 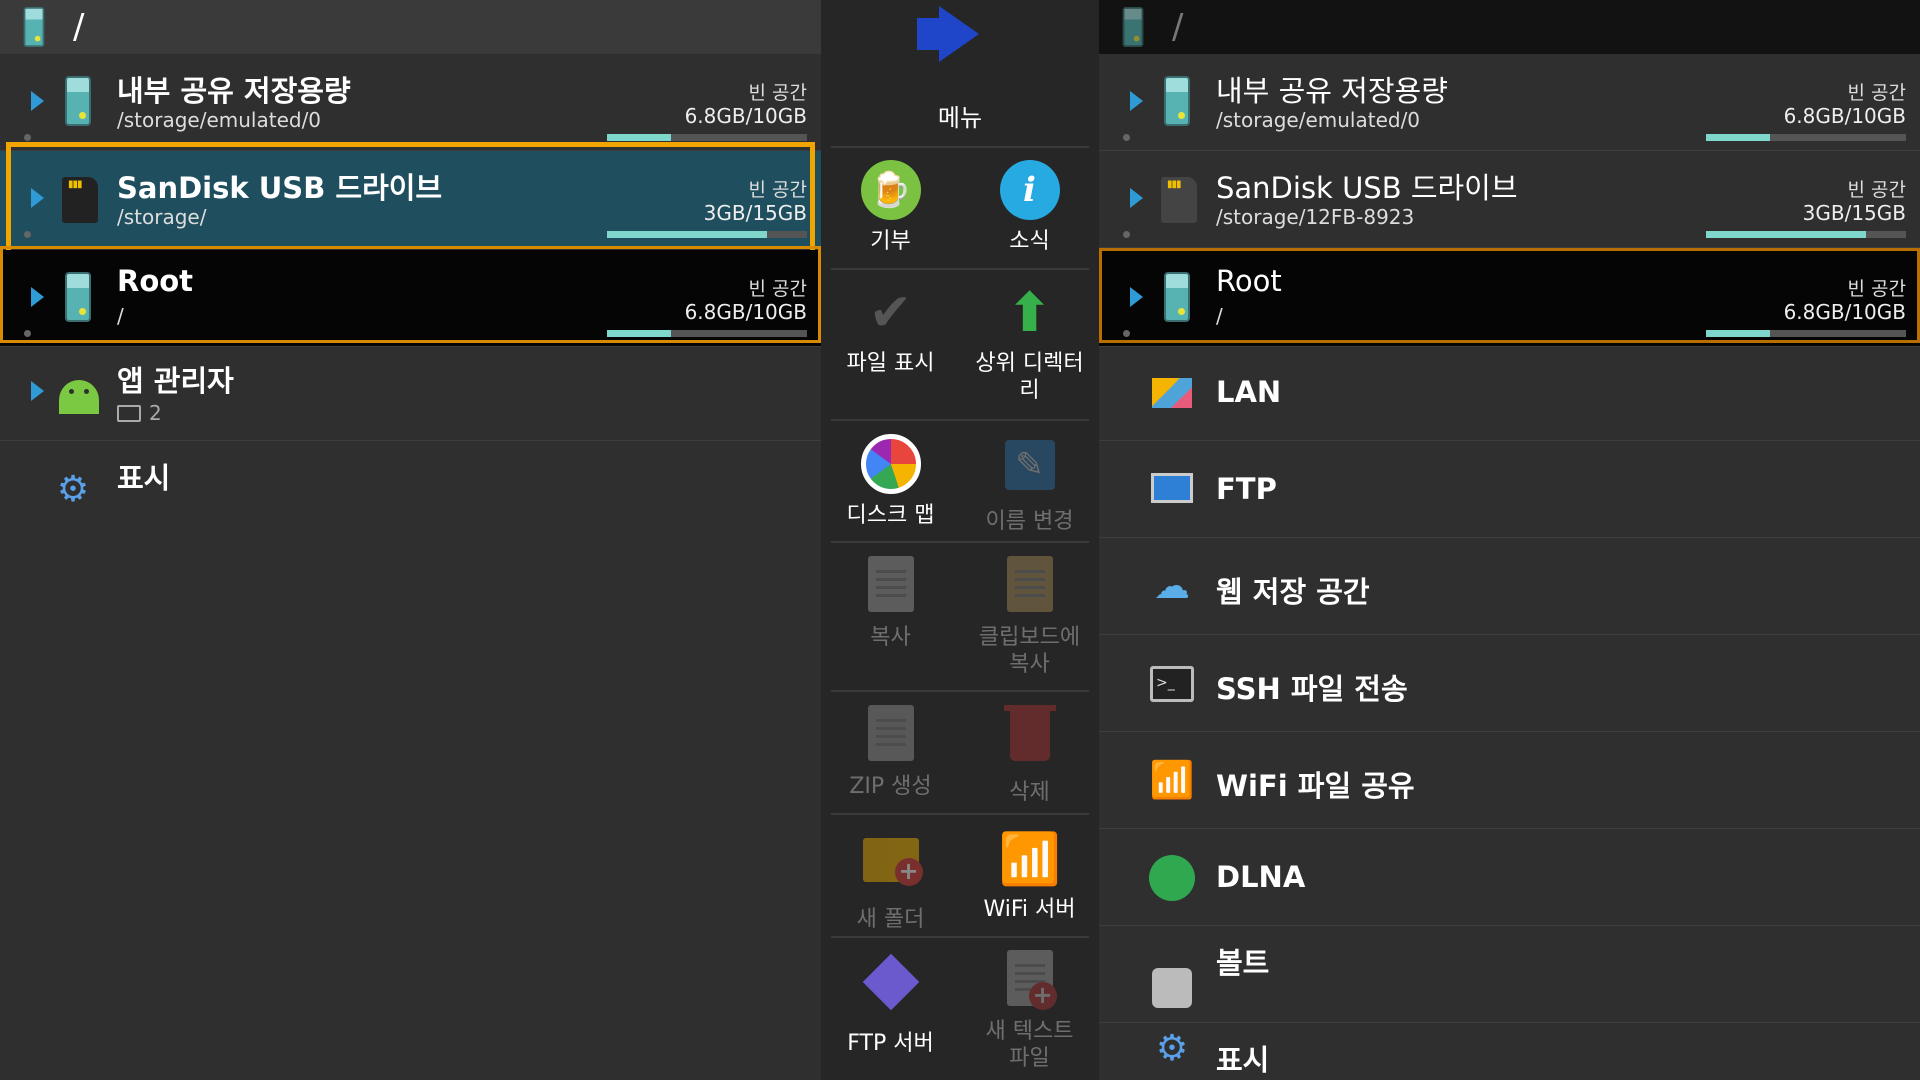 I want to click on app-count: 2, so click(x=139, y=413).